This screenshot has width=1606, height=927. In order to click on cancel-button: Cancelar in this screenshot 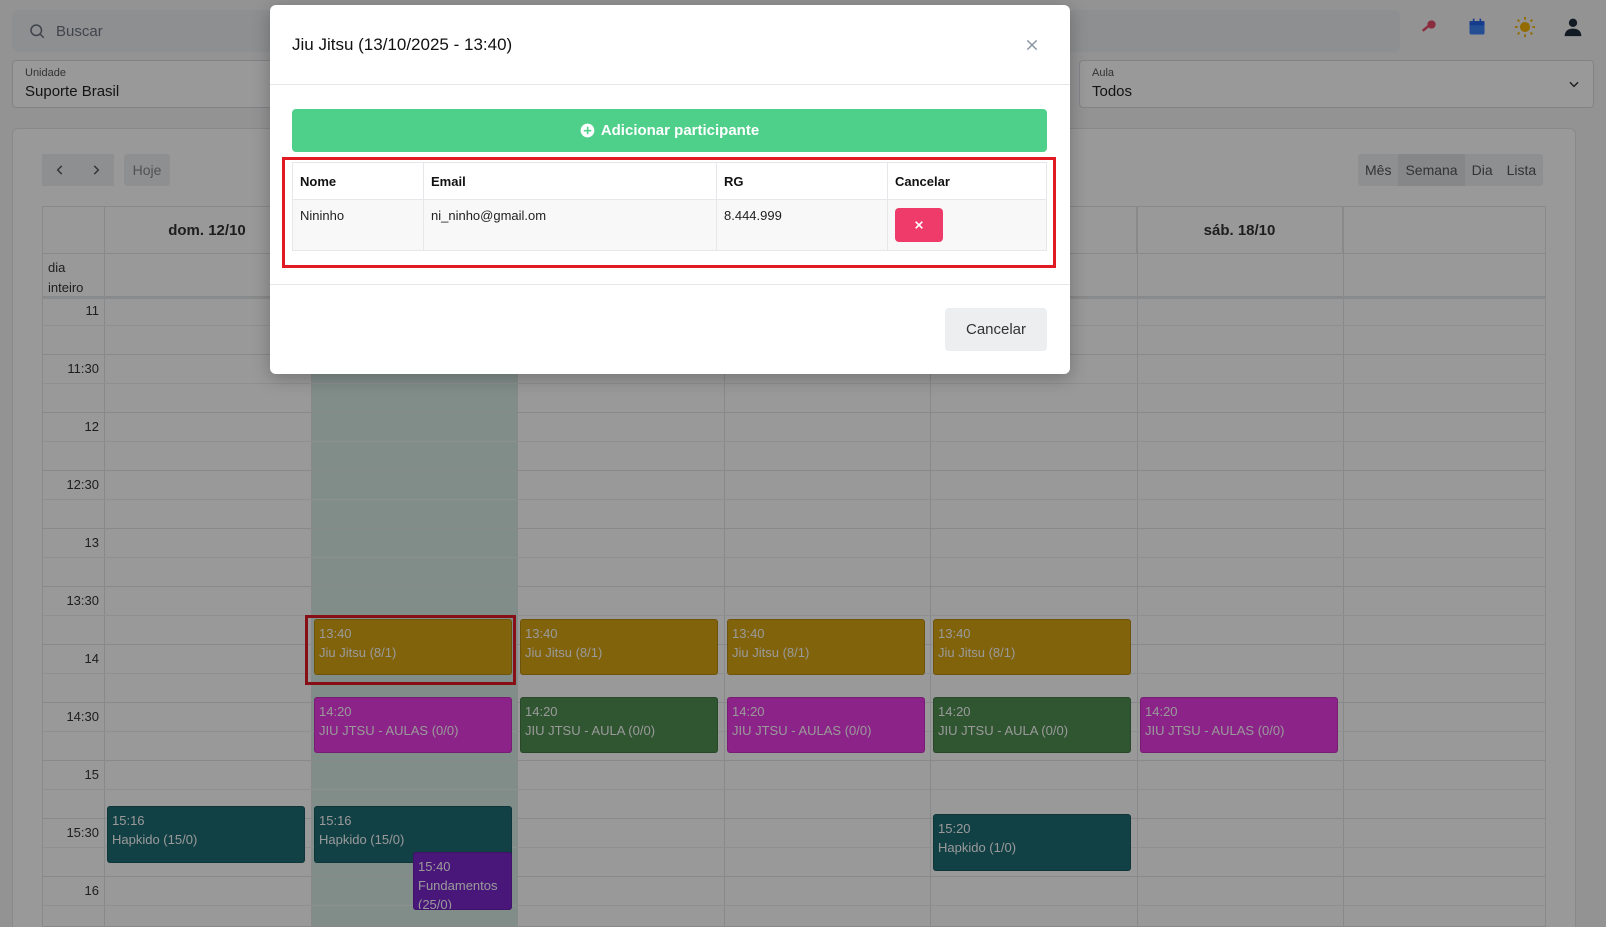, I will do `click(996, 329)`.